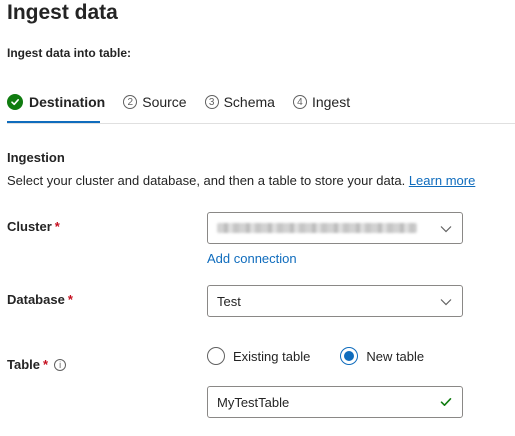  Describe the element at coordinates (60, 365) in the screenshot. I see `info-icon: i` at that location.